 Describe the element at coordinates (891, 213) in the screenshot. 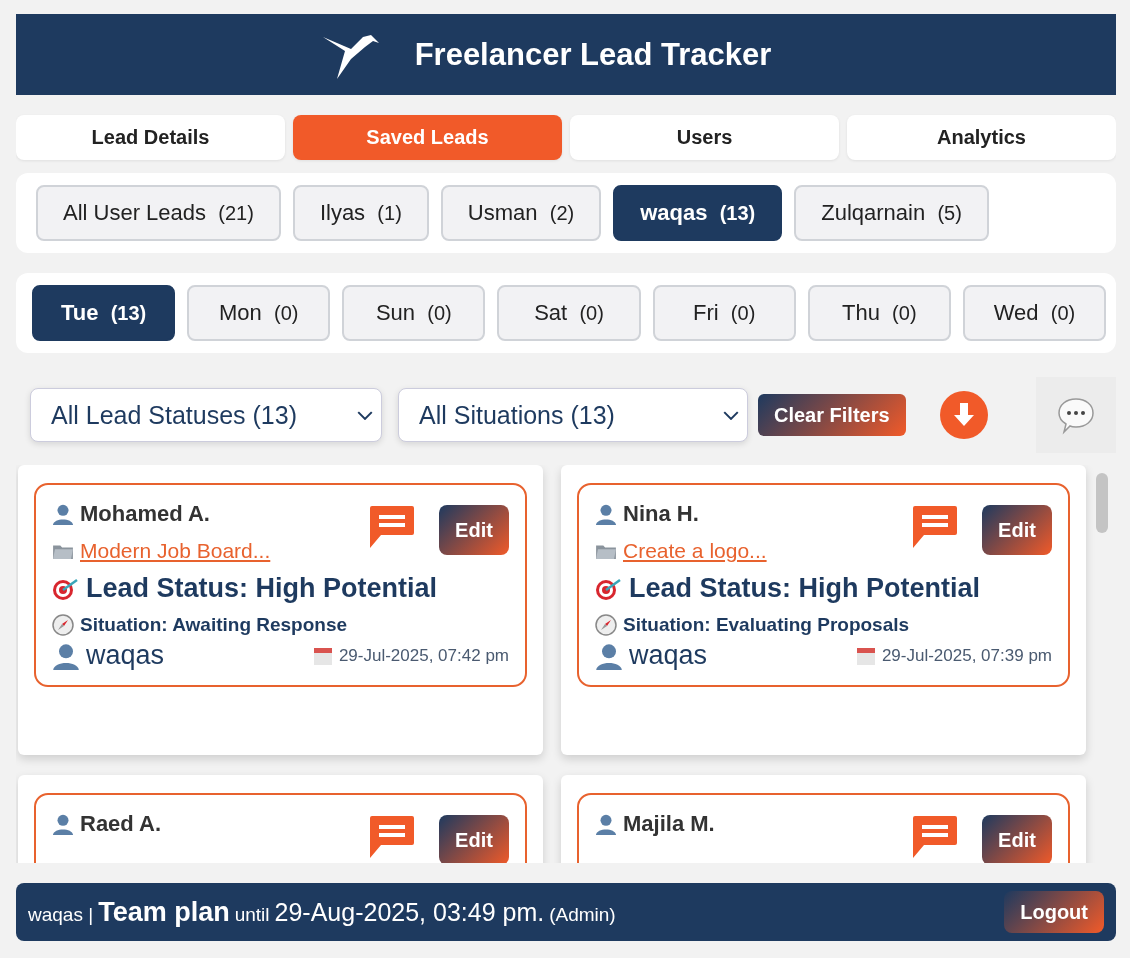

I see `user-filter-chip: Zulqarnain (5)` at that location.